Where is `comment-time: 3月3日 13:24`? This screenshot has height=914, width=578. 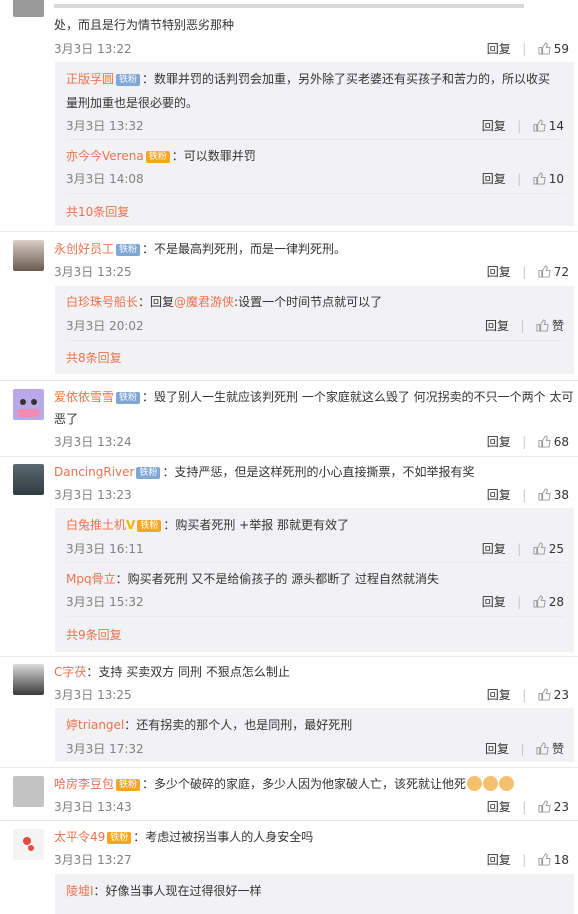 comment-time: 3月3日 13:24 is located at coordinates (93, 442).